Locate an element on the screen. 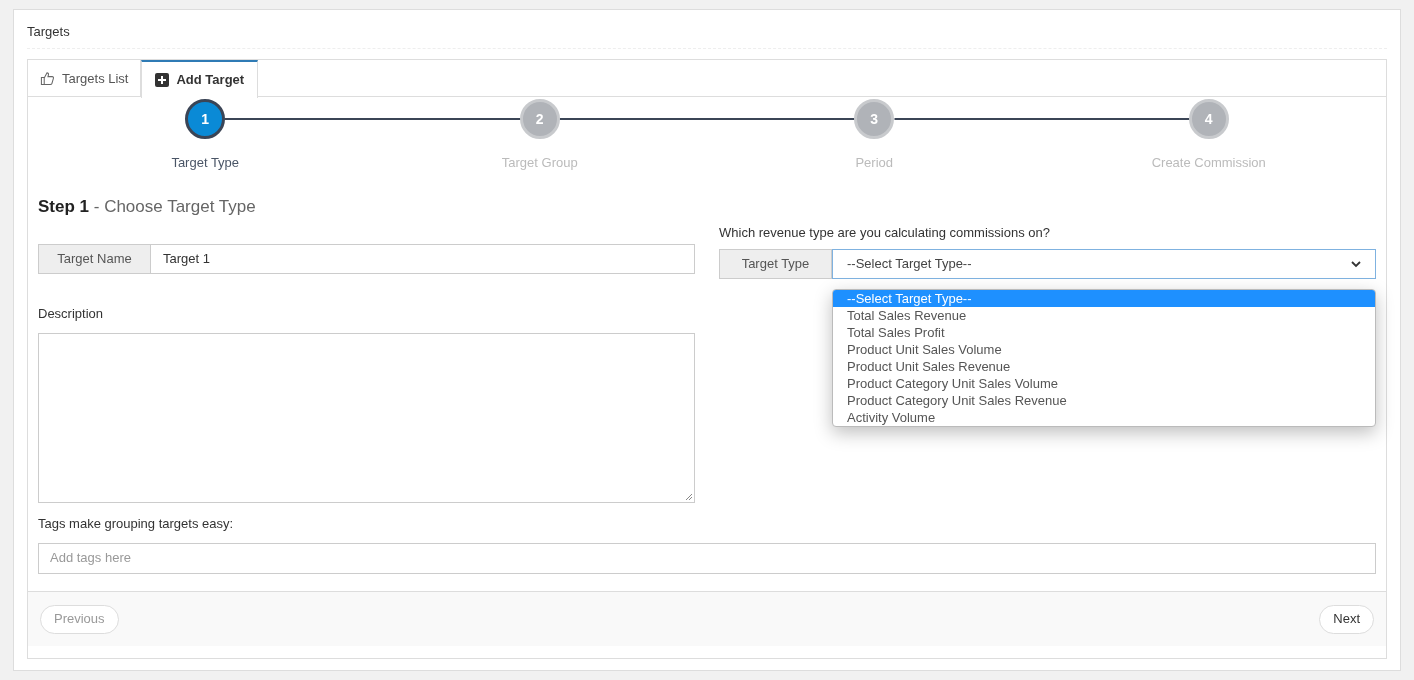 The width and height of the screenshot is (1414, 680). nav-button: Next is located at coordinates (1346, 619).